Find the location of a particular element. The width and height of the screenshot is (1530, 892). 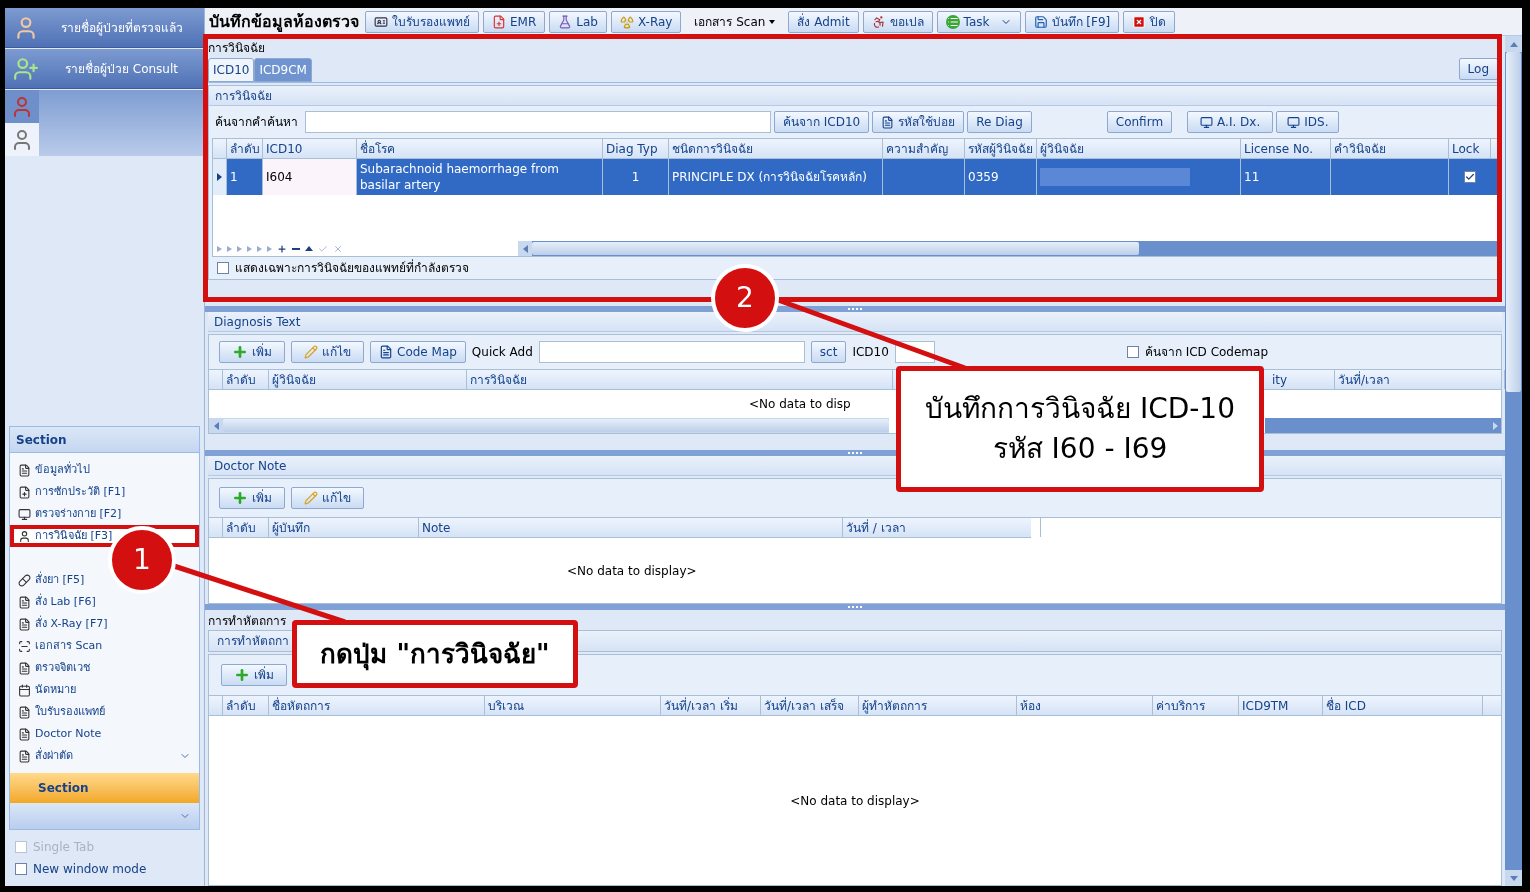

table-cell: 1 is located at coordinates (234, 177).